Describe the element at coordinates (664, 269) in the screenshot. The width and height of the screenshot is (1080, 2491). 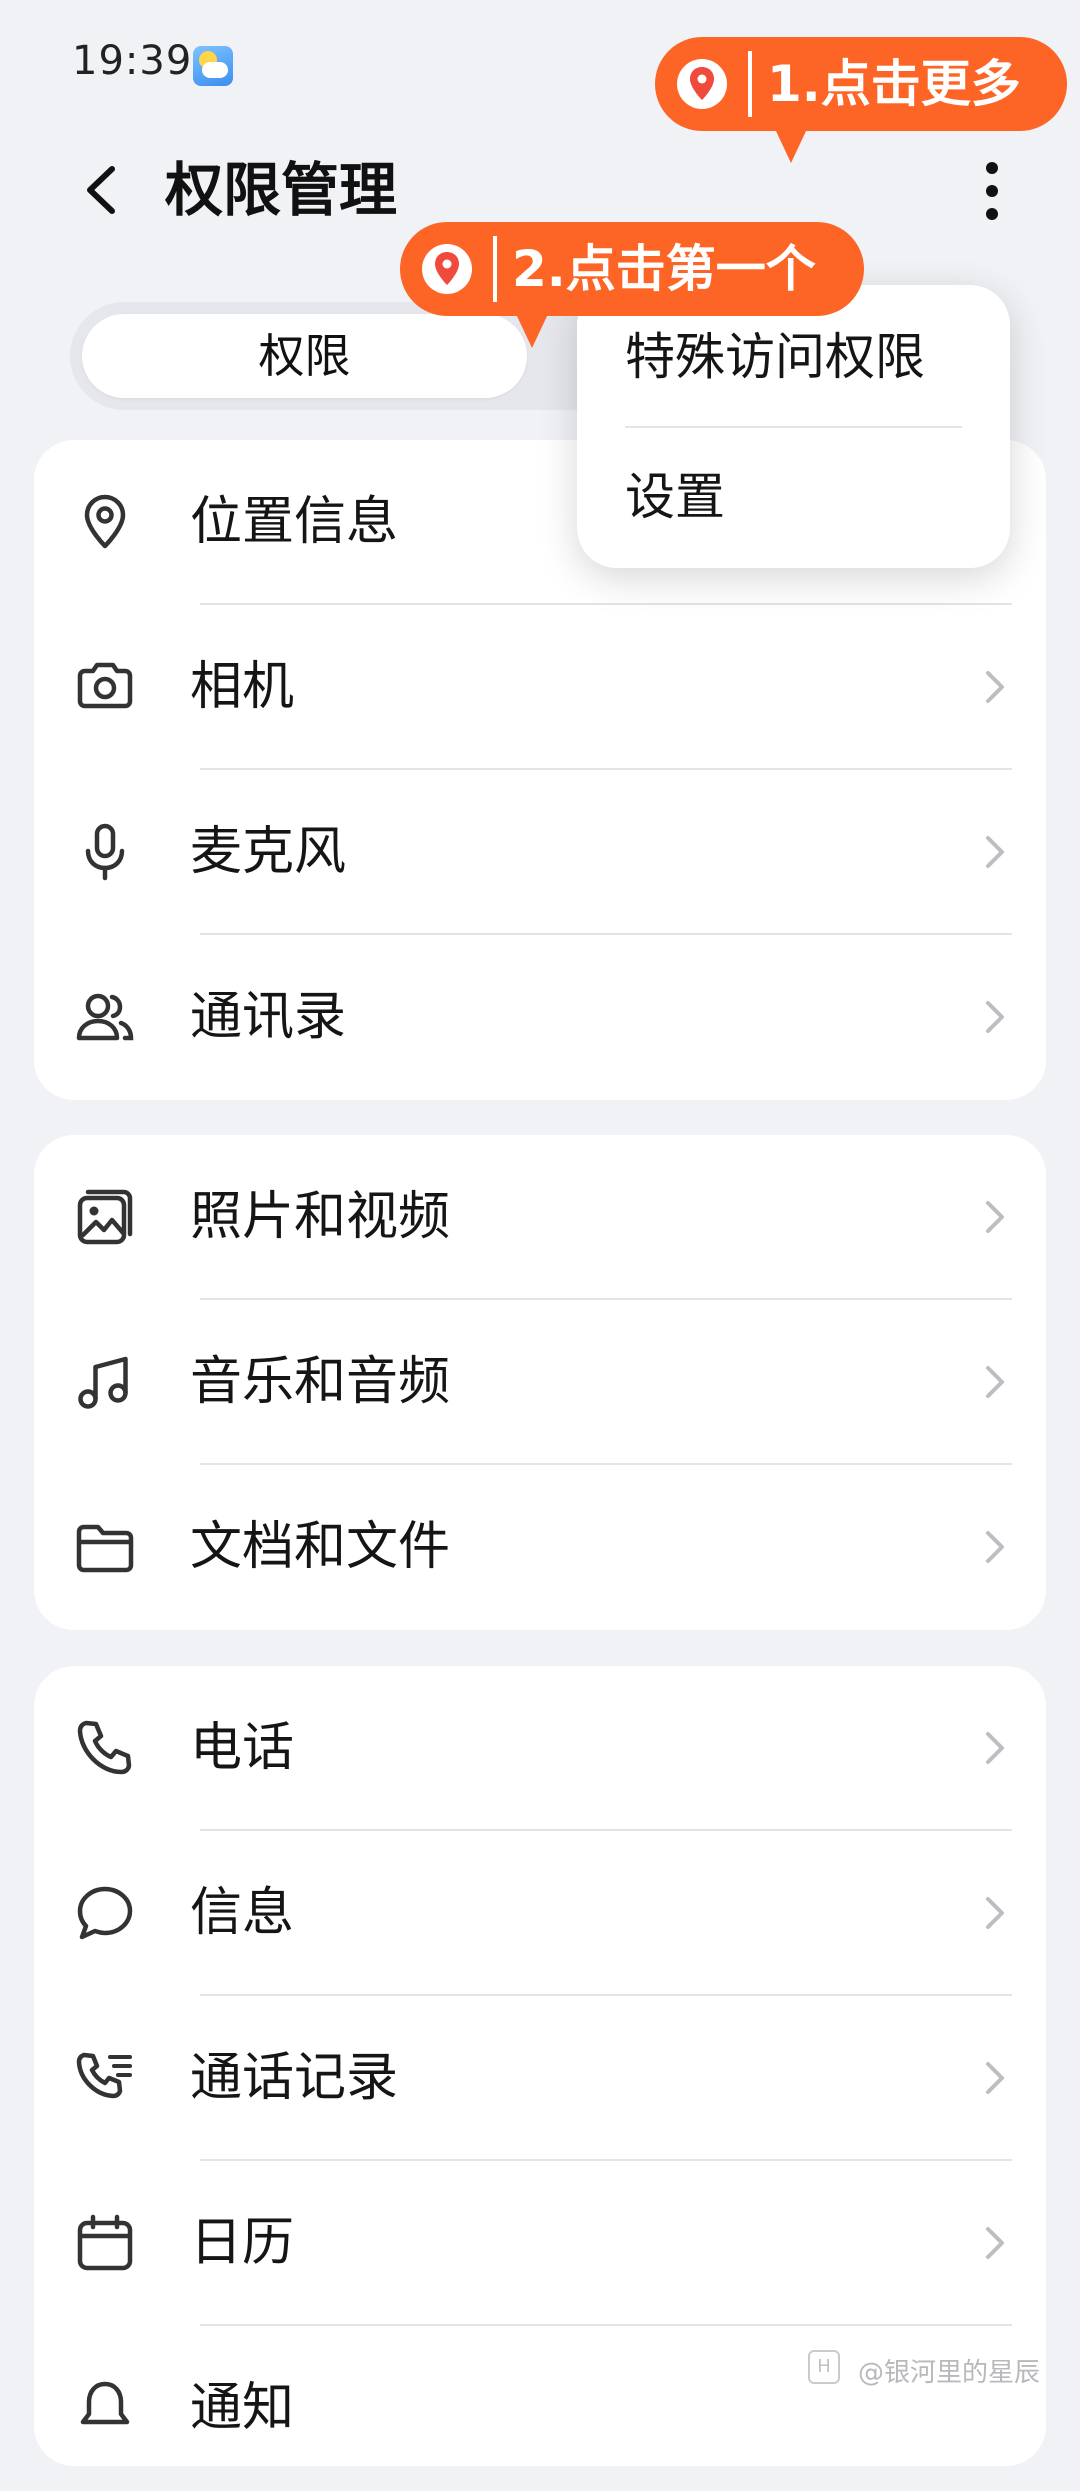
I see `annotation-text: 2.点击第一个` at that location.